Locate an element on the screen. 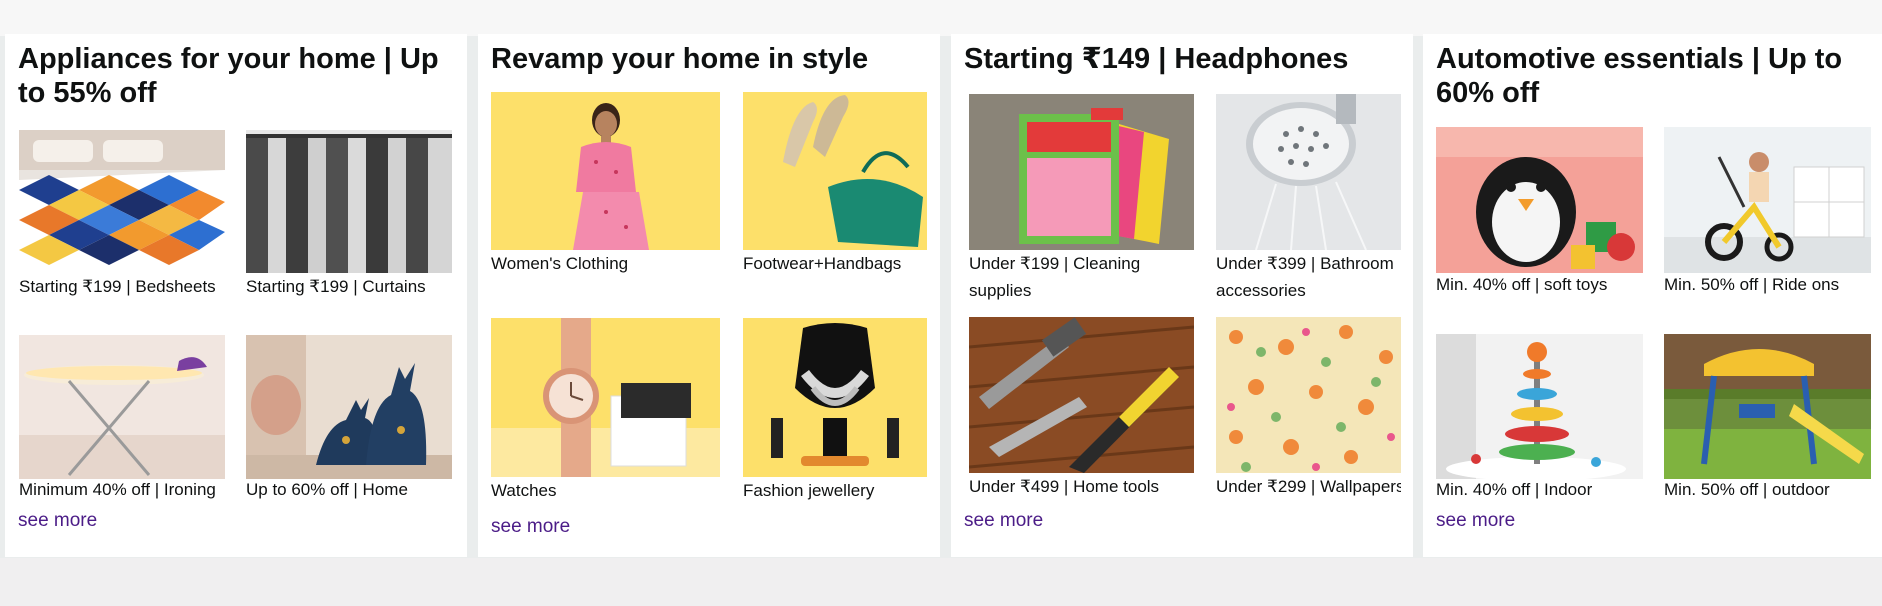 The width and height of the screenshot is (1882, 606). tile-caption: Min. 40% off | soft toys is located at coordinates (1522, 284).